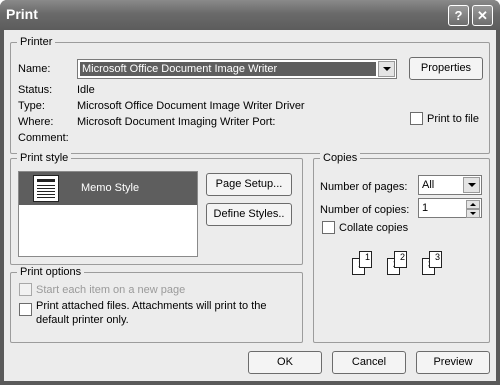  I want to click on close-icon: ✕, so click(482, 15).